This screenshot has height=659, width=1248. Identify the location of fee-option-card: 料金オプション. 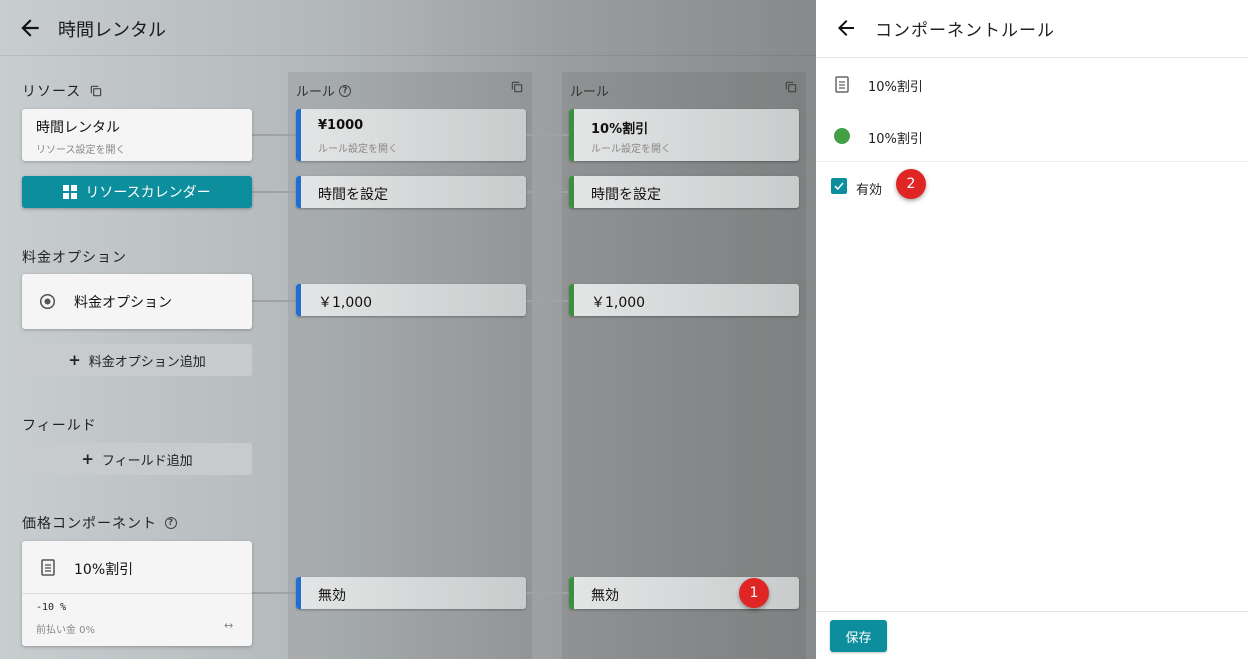
(137, 301).